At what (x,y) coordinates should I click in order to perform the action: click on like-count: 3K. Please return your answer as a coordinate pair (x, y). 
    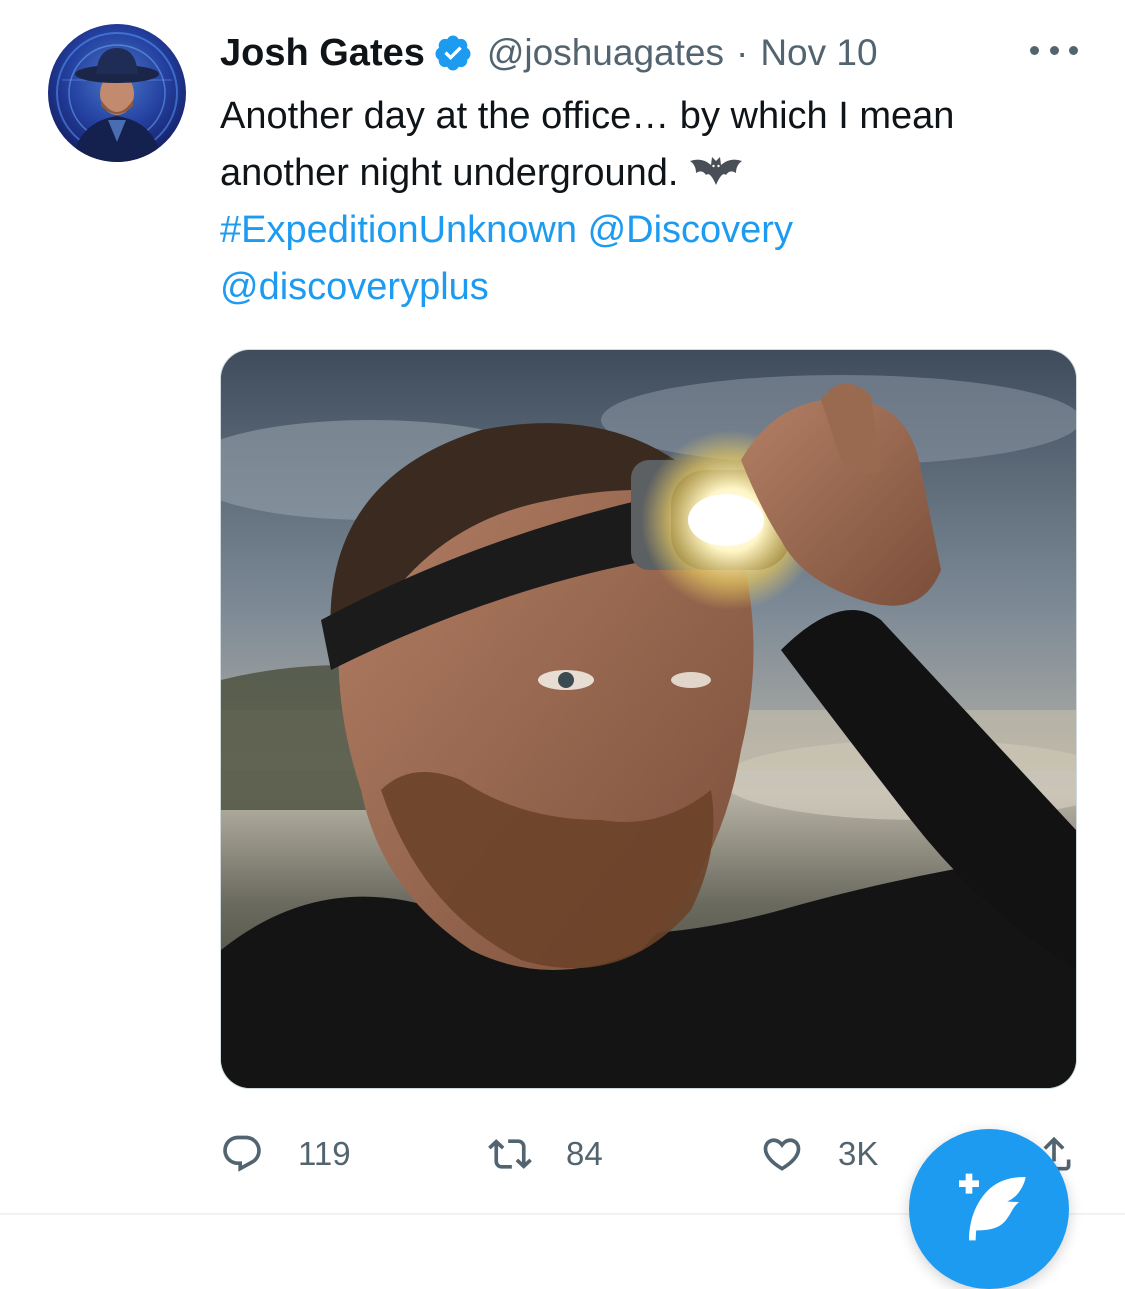
    Looking at the image, I should click on (858, 1153).